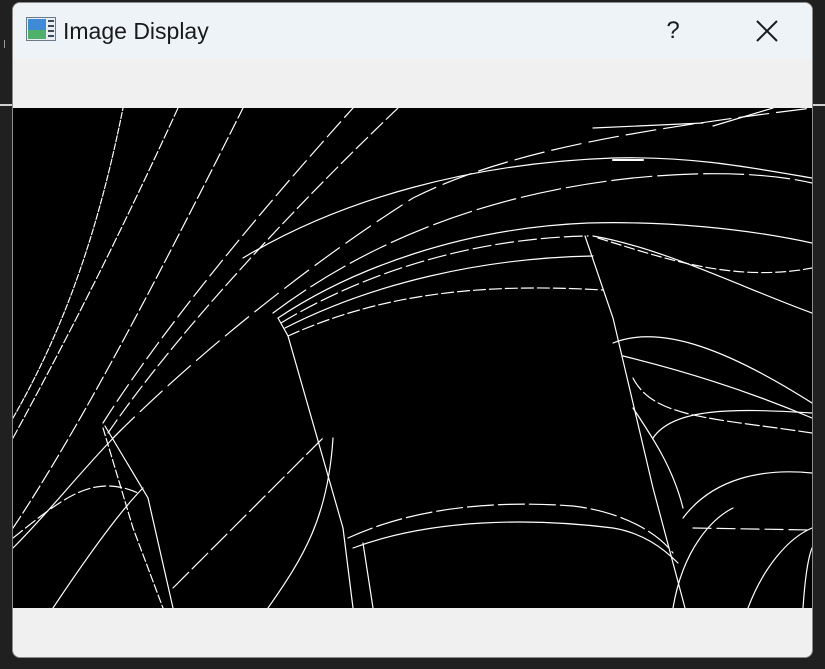 This screenshot has height=669, width=825. Describe the element at coordinates (412, 83) in the screenshot. I see `toolbar-area` at that location.